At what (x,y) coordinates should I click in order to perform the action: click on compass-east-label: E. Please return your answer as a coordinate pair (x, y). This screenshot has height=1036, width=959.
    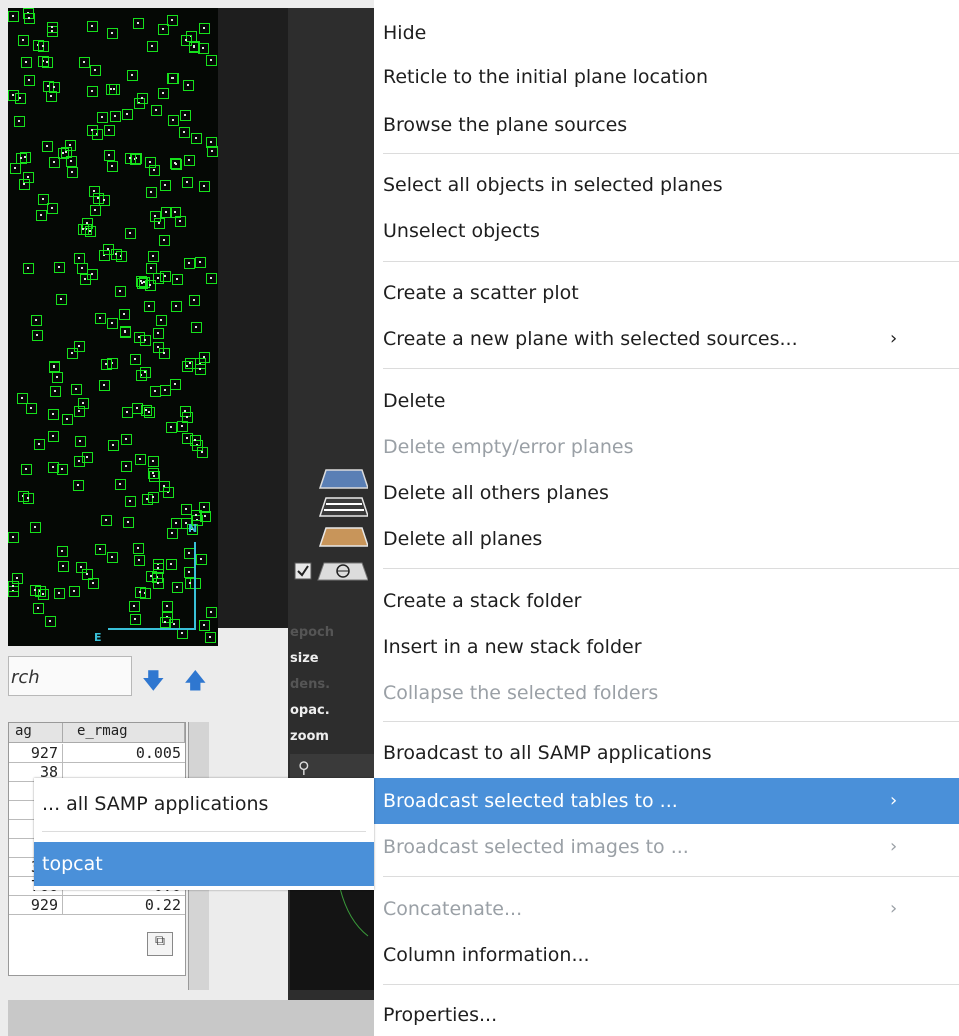
    Looking at the image, I should click on (98, 637).